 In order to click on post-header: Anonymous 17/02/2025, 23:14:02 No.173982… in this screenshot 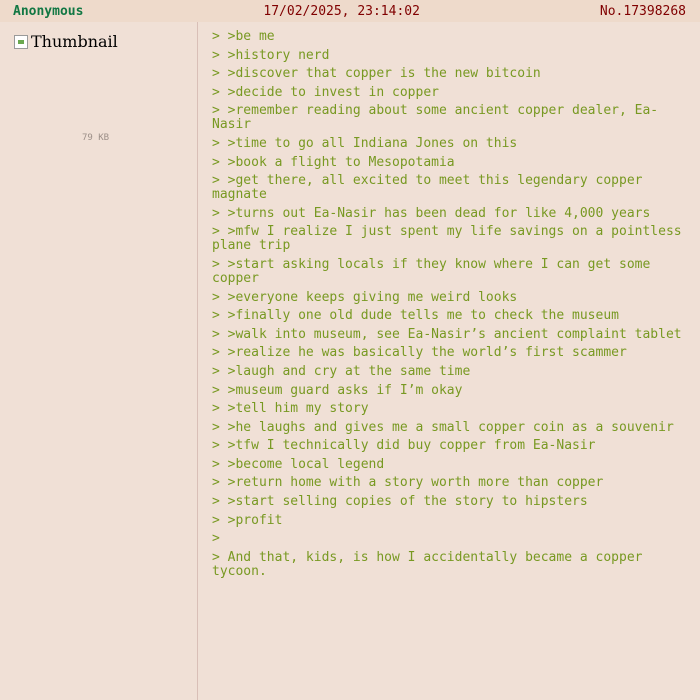, I will do `click(350, 11)`.